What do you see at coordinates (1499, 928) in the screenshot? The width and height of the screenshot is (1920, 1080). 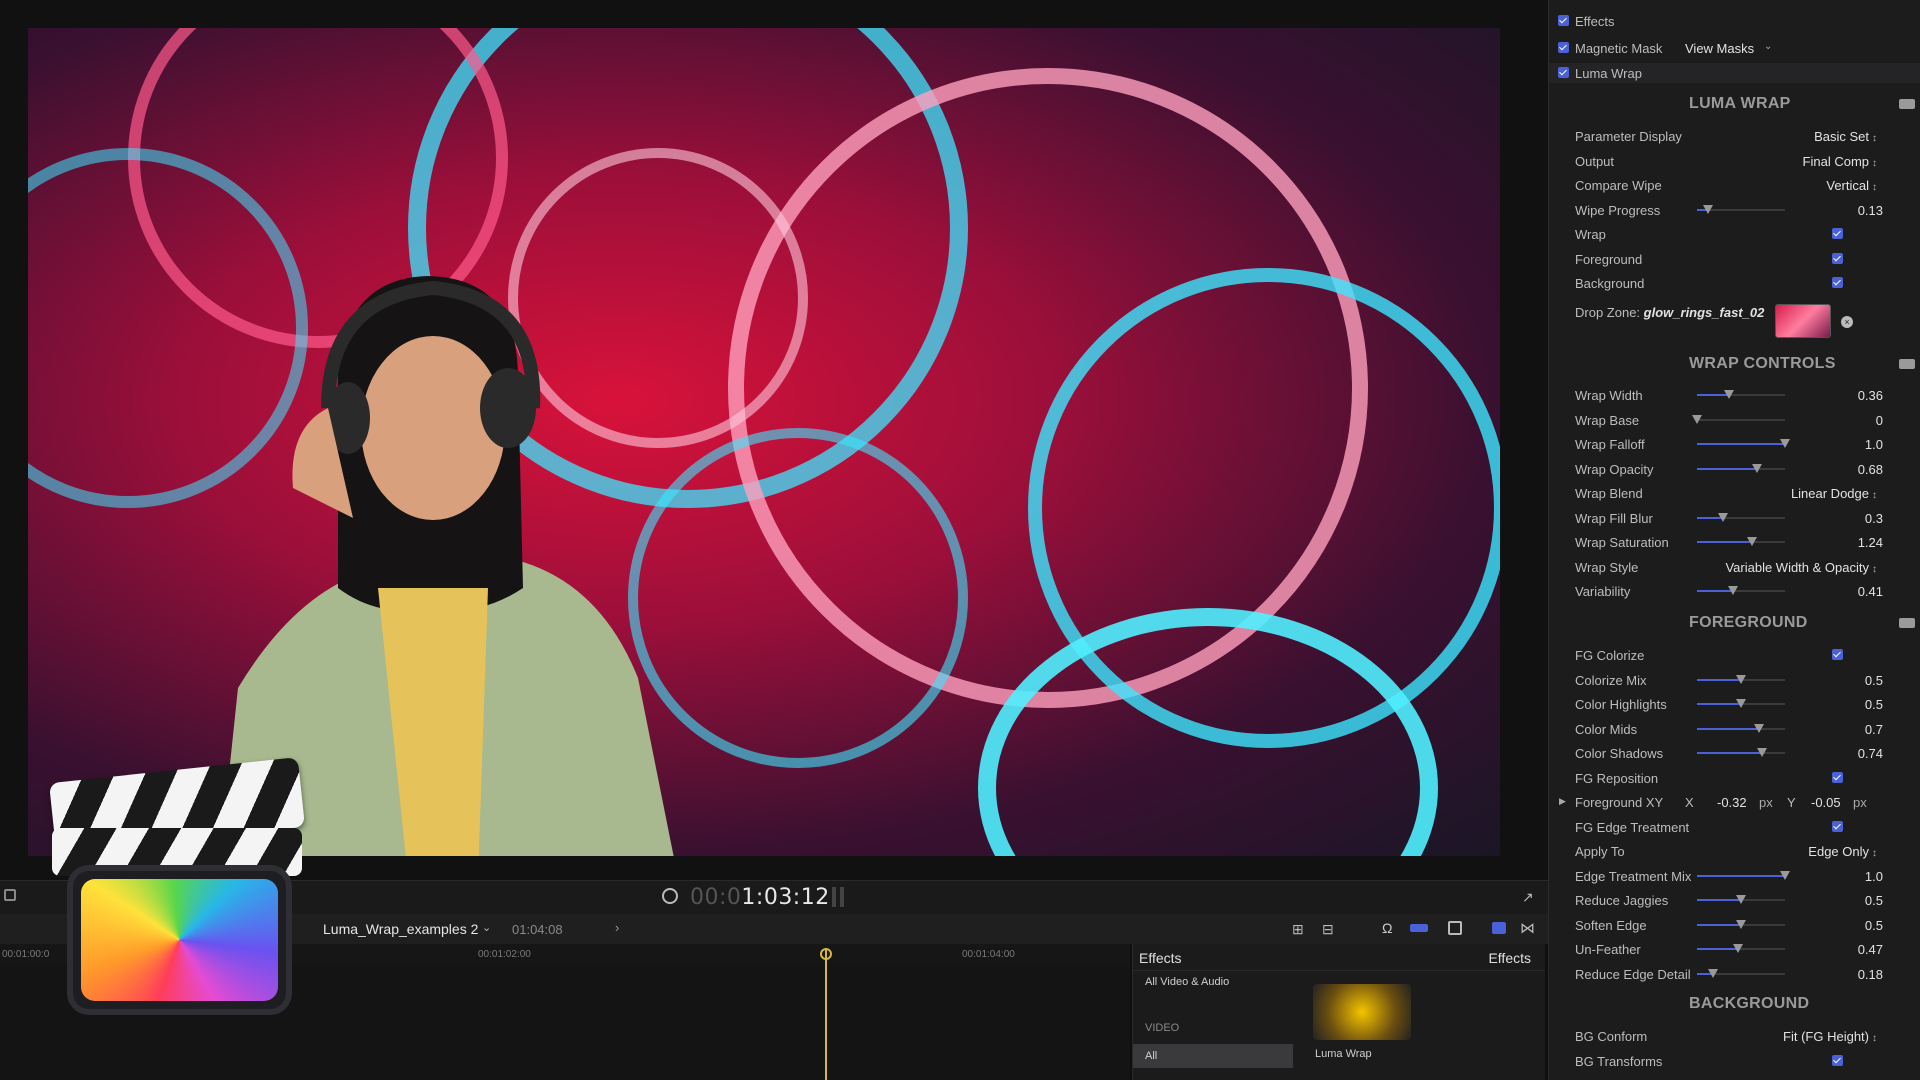 I see `inspector-toggle-icon` at bounding box center [1499, 928].